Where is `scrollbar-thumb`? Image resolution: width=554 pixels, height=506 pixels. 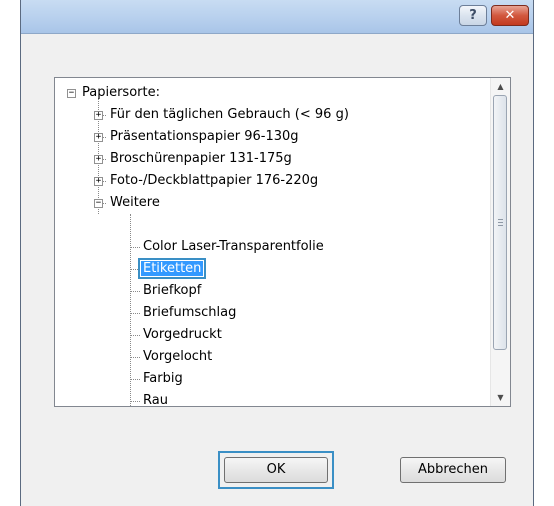
scrollbar-thumb is located at coordinates (500, 222).